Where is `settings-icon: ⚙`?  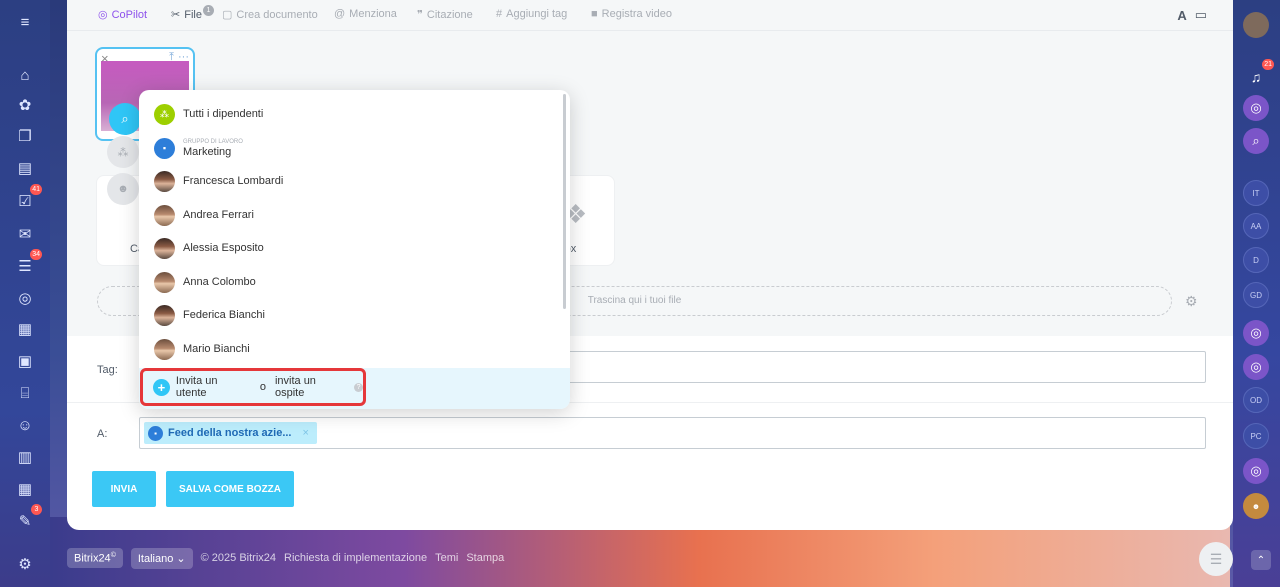
settings-icon: ⚙ is located at coordinates (25, 564).